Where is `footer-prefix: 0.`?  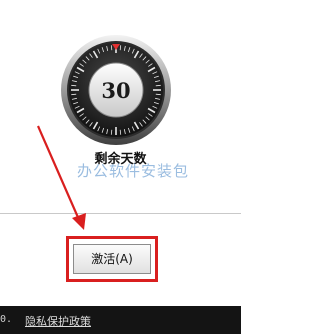 footer-prefix: 0. is located at coordinates (6, 319).